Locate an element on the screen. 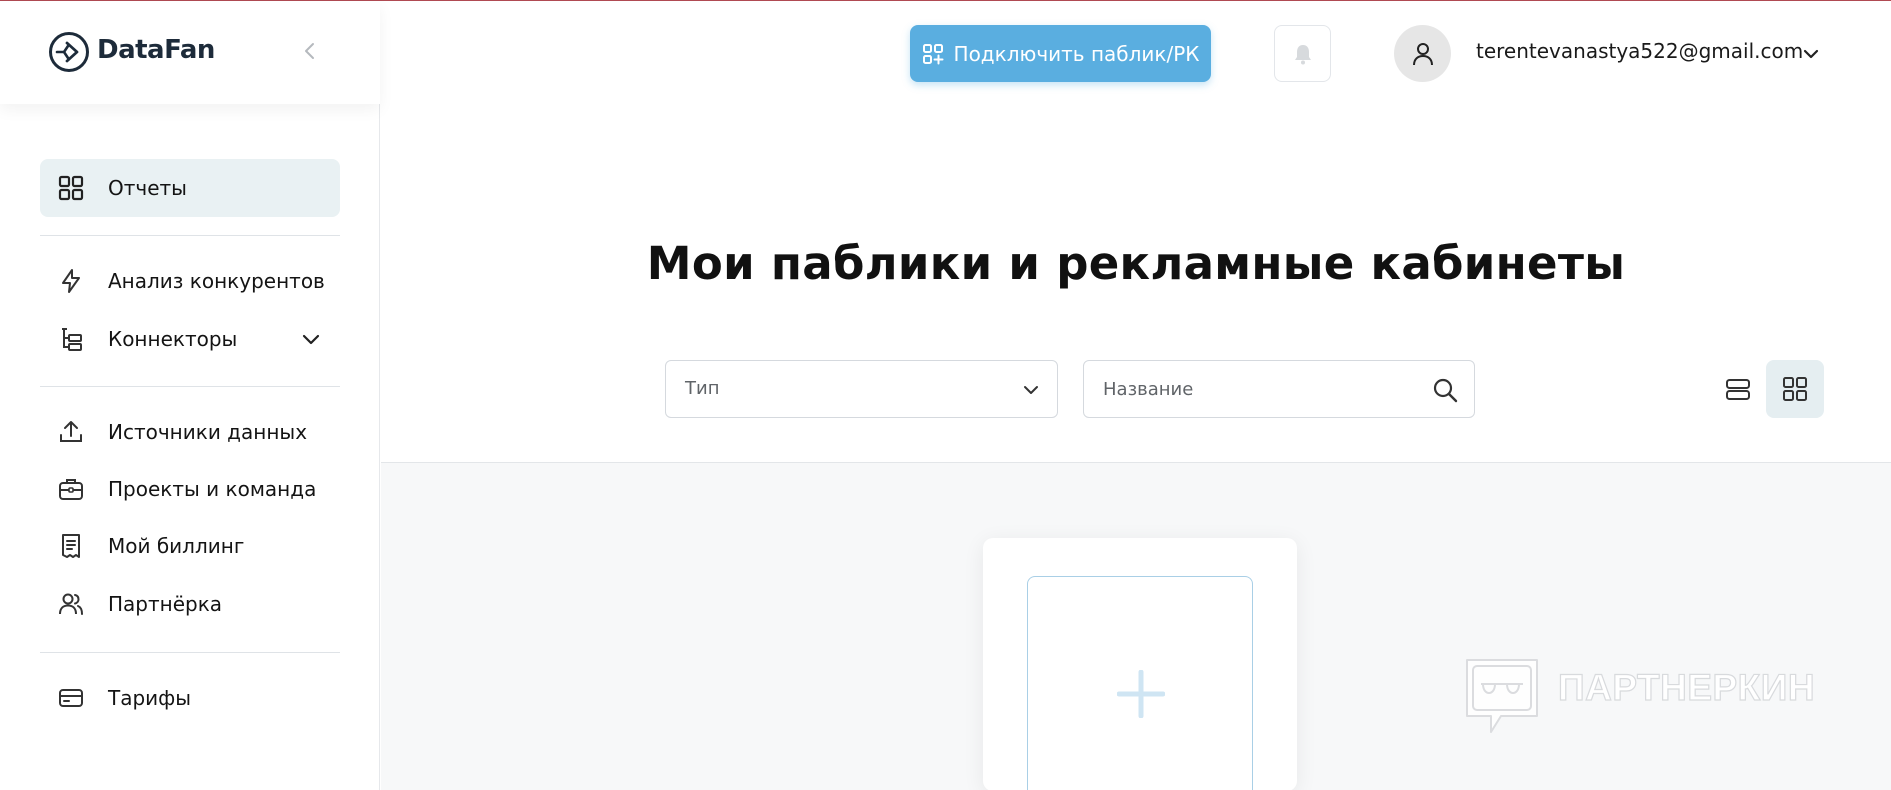 This screenshot has height=790, width=1891. sidebar-item-tariffs: Тарифы is located at coordinates (190, 698).